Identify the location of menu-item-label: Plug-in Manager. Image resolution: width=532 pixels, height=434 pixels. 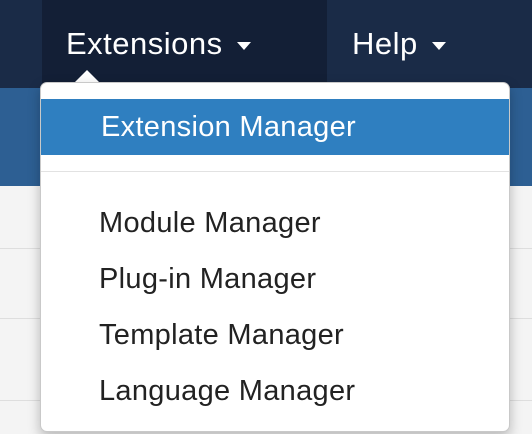
(208, 278).